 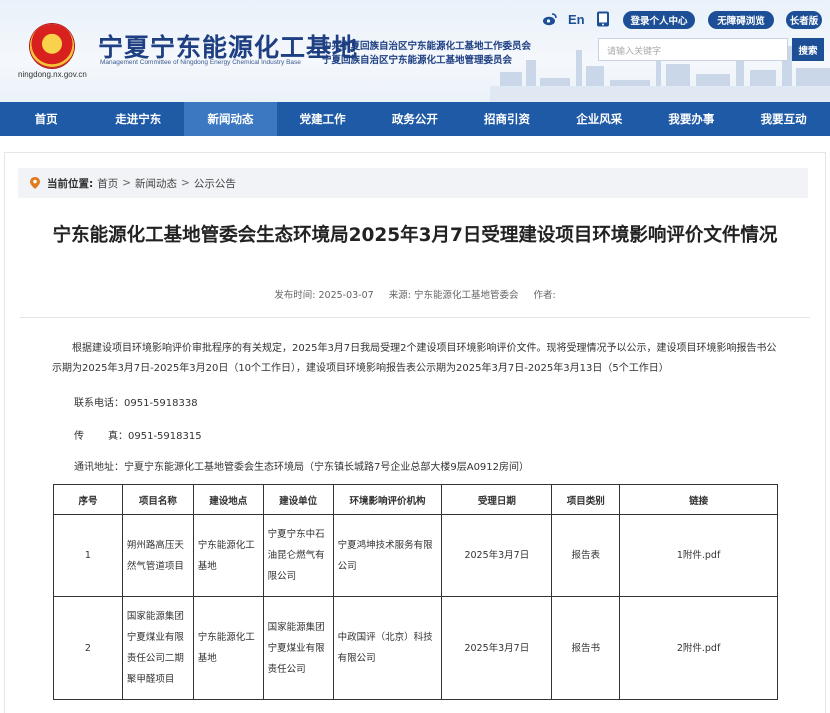 What do you see at coordinates (70, 183) in the screenshot?
I see `breadcrumb-label: 当前位置:` at bounding box center [70, 183].